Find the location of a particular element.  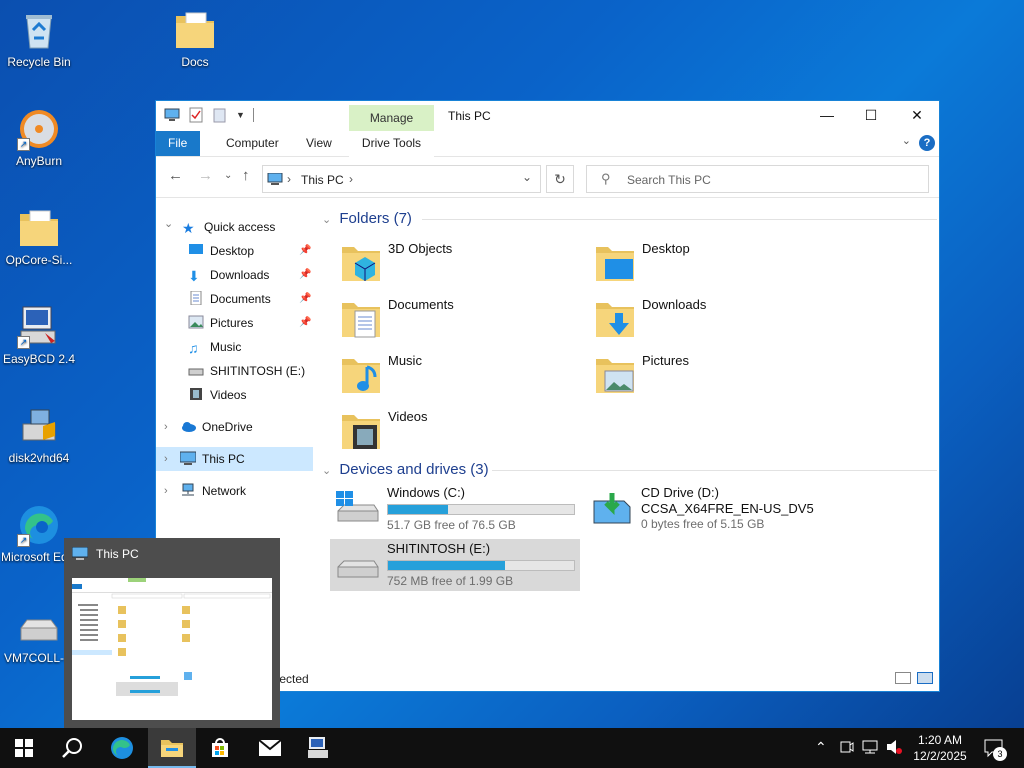

expand-ribbon-icon: ⌄ is located at coordinates (906, 140).